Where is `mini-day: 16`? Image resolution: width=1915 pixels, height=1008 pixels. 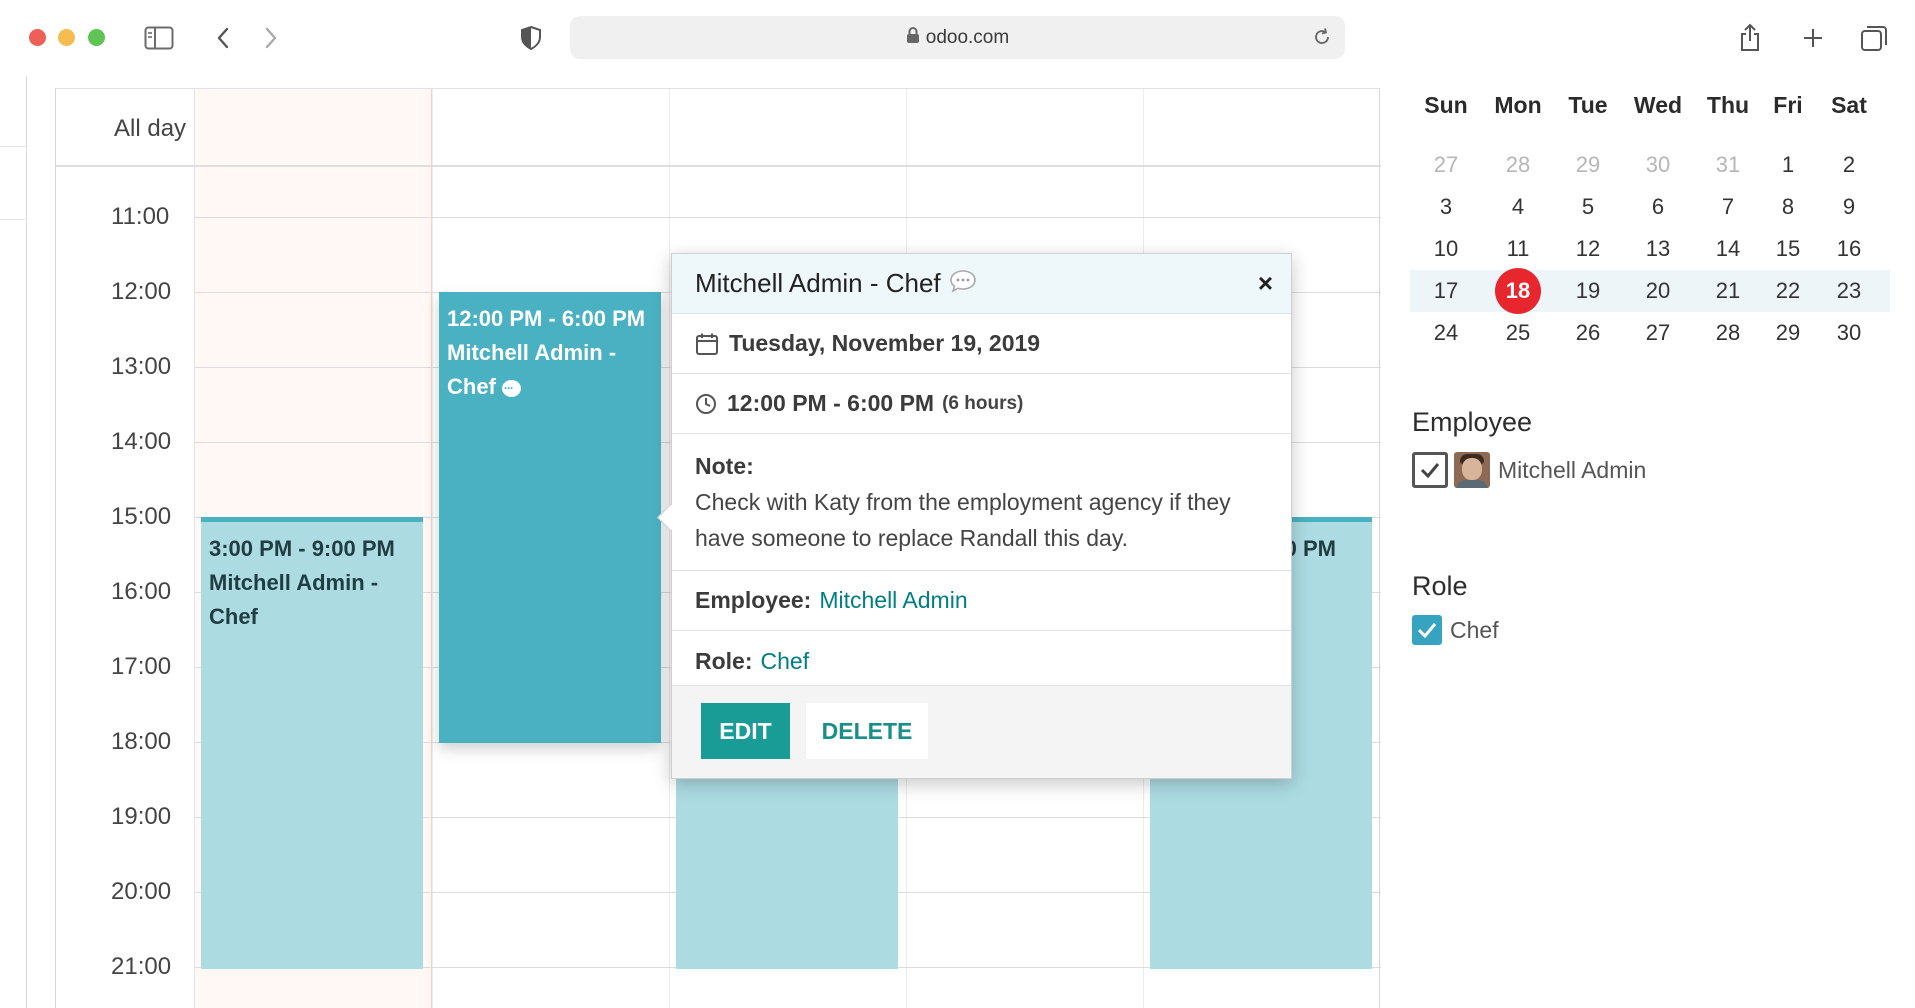
mini-day: 16 is located at coordinates (1849, 249).